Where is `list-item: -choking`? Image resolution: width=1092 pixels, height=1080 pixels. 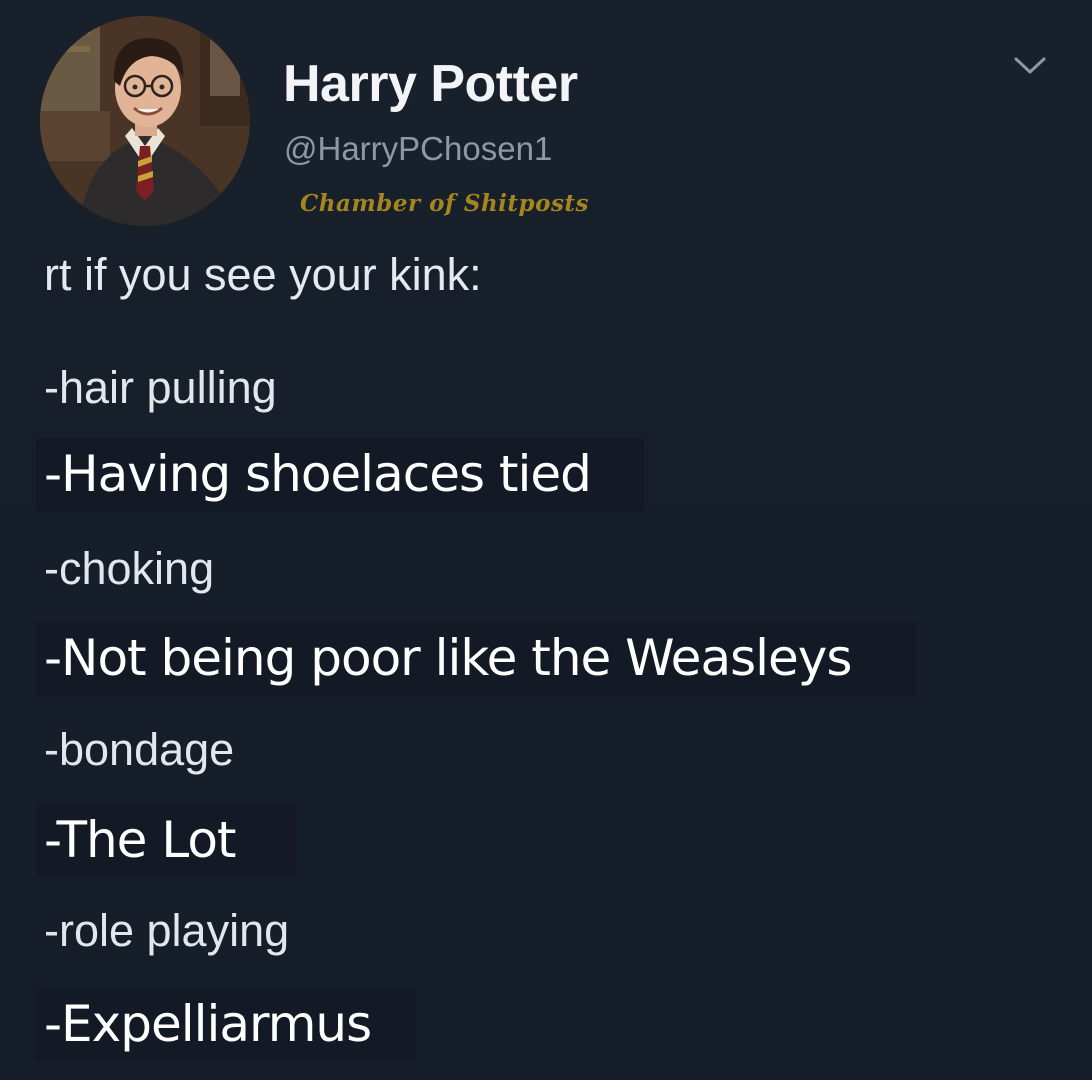
list-item: -choking is located at coordinates (129, 568).